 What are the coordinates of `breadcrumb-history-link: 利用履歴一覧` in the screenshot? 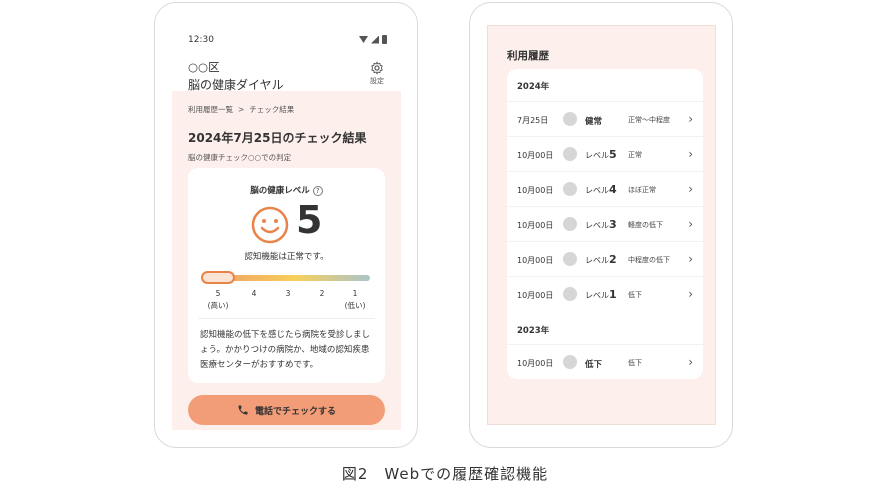 It's located at (210, 109).